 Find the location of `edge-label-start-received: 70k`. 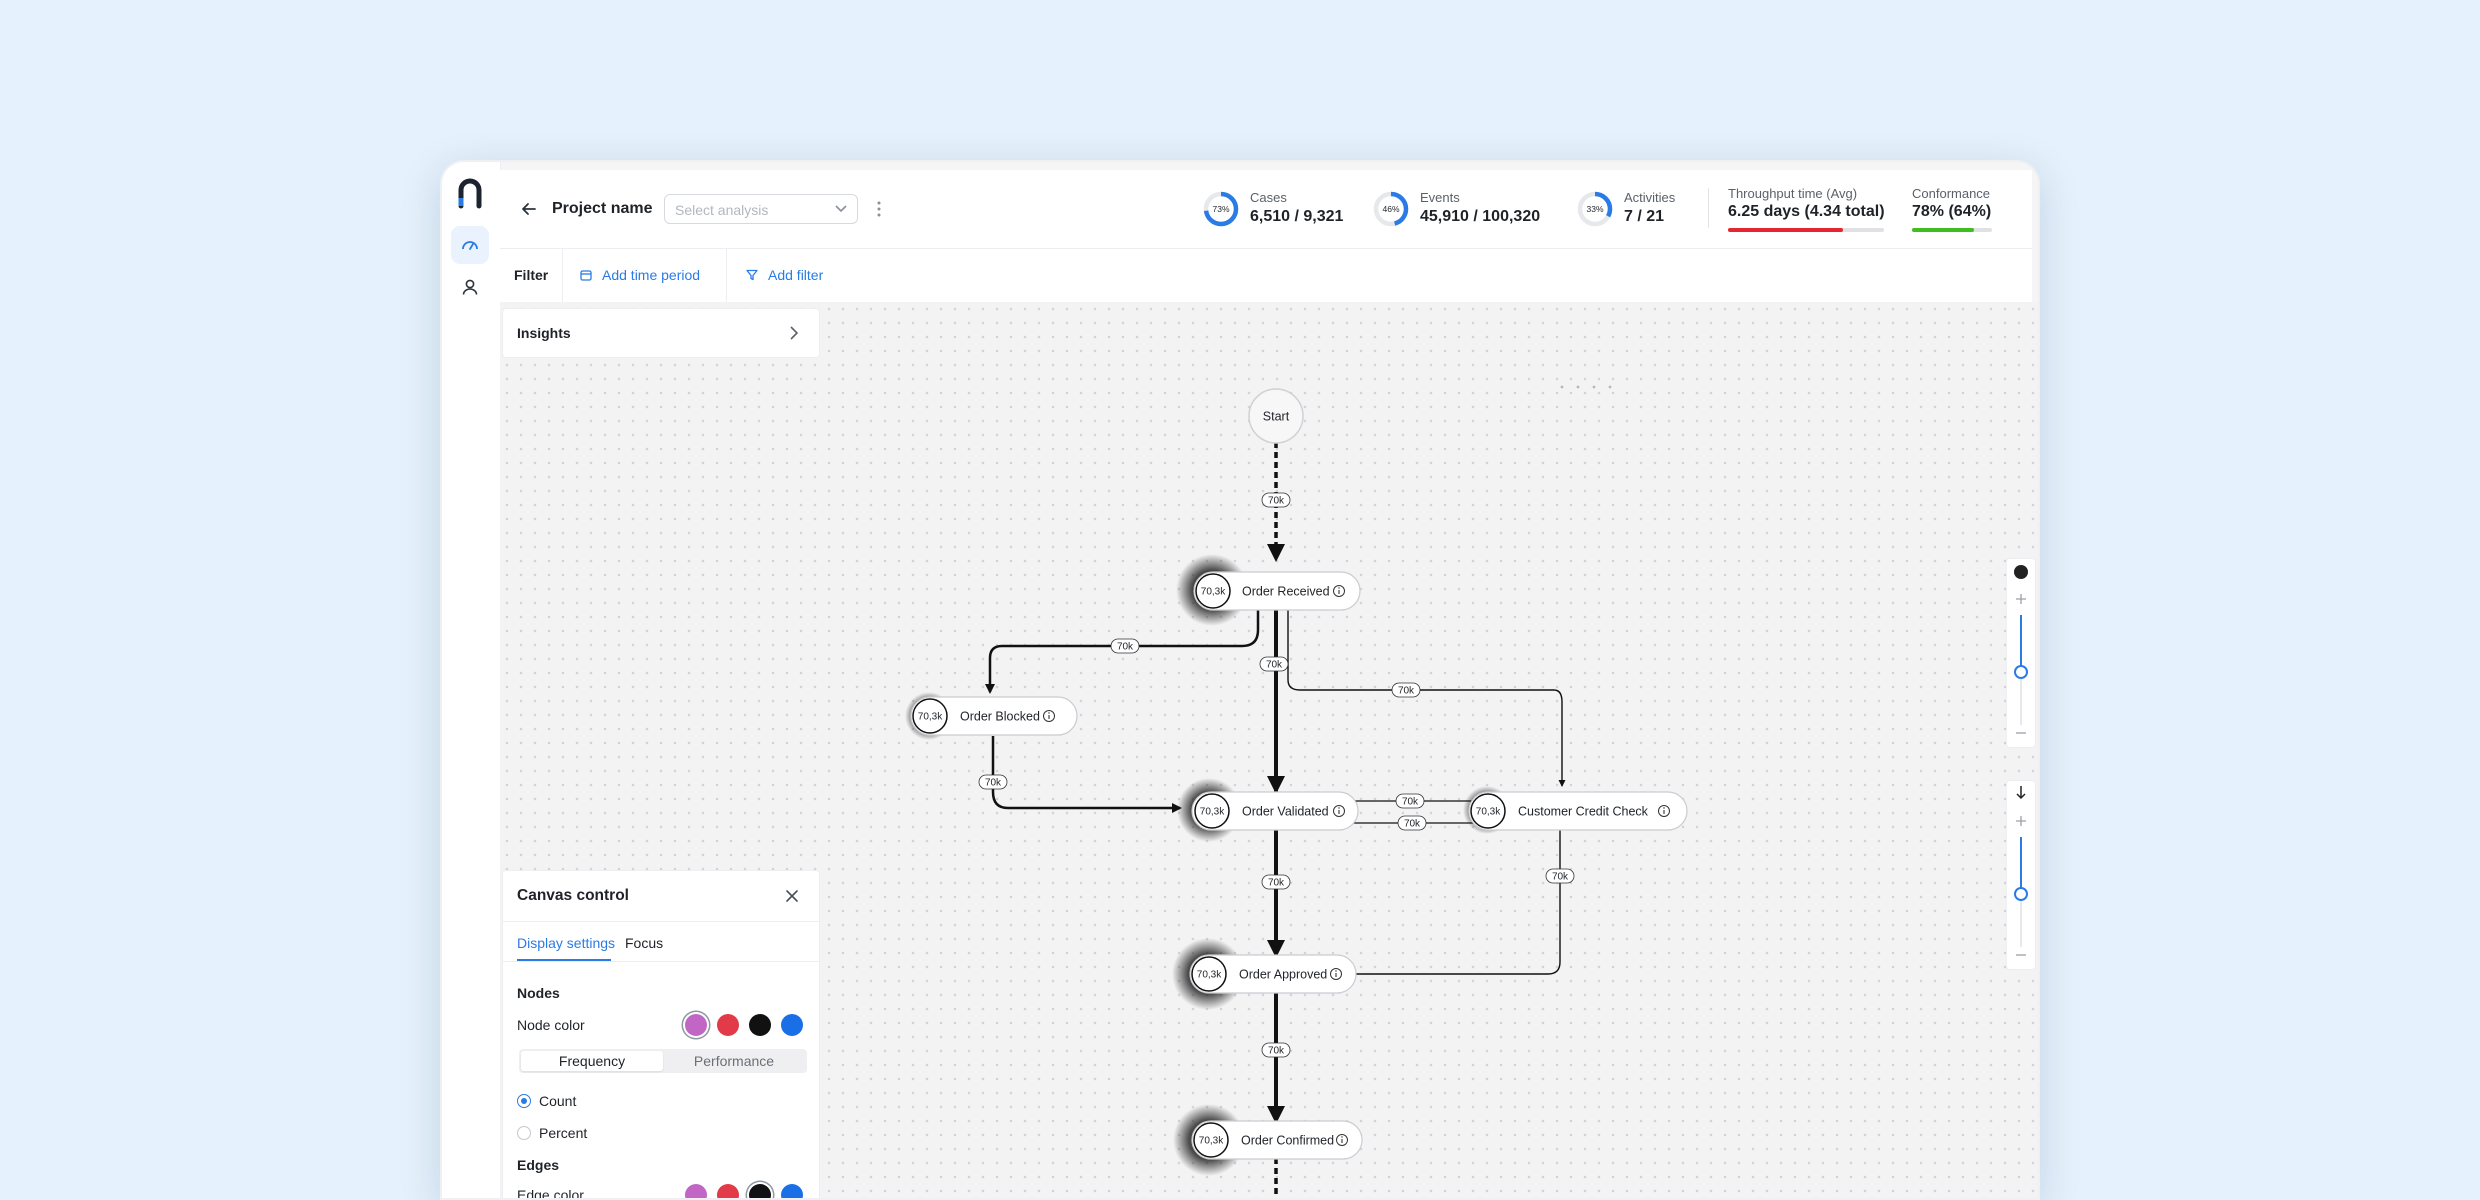

edge-label-start-received: 70k is located at coordinates (1276, 500).